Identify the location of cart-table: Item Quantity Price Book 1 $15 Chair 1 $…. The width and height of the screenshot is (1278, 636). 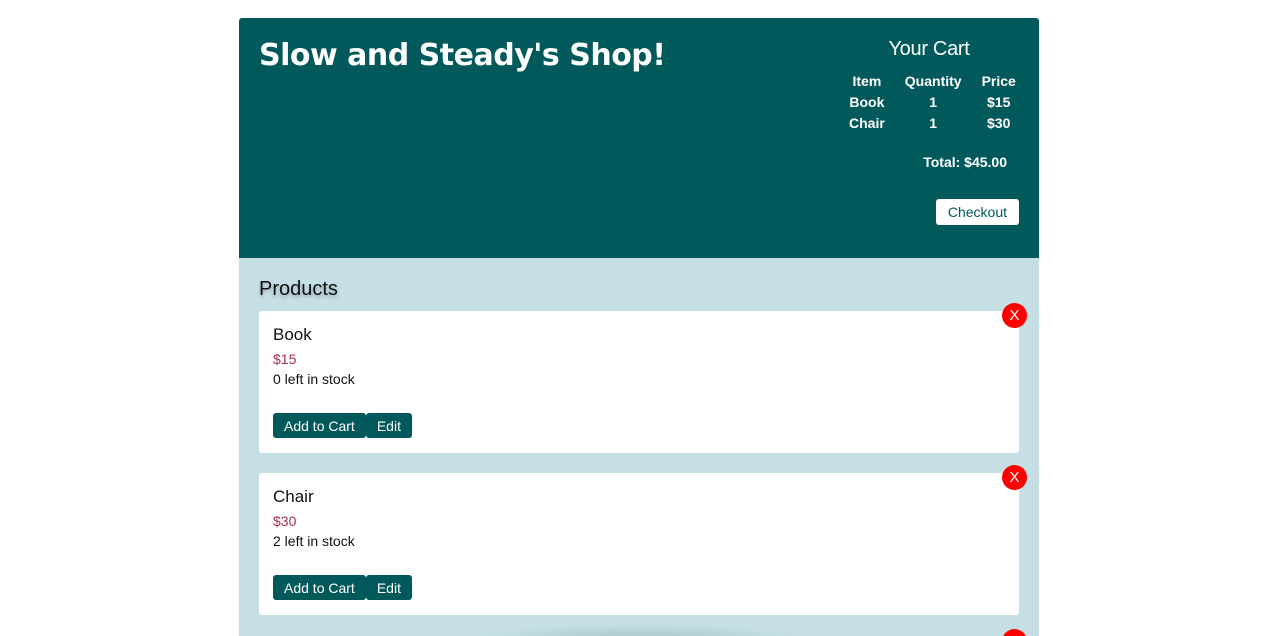
(932, 102).